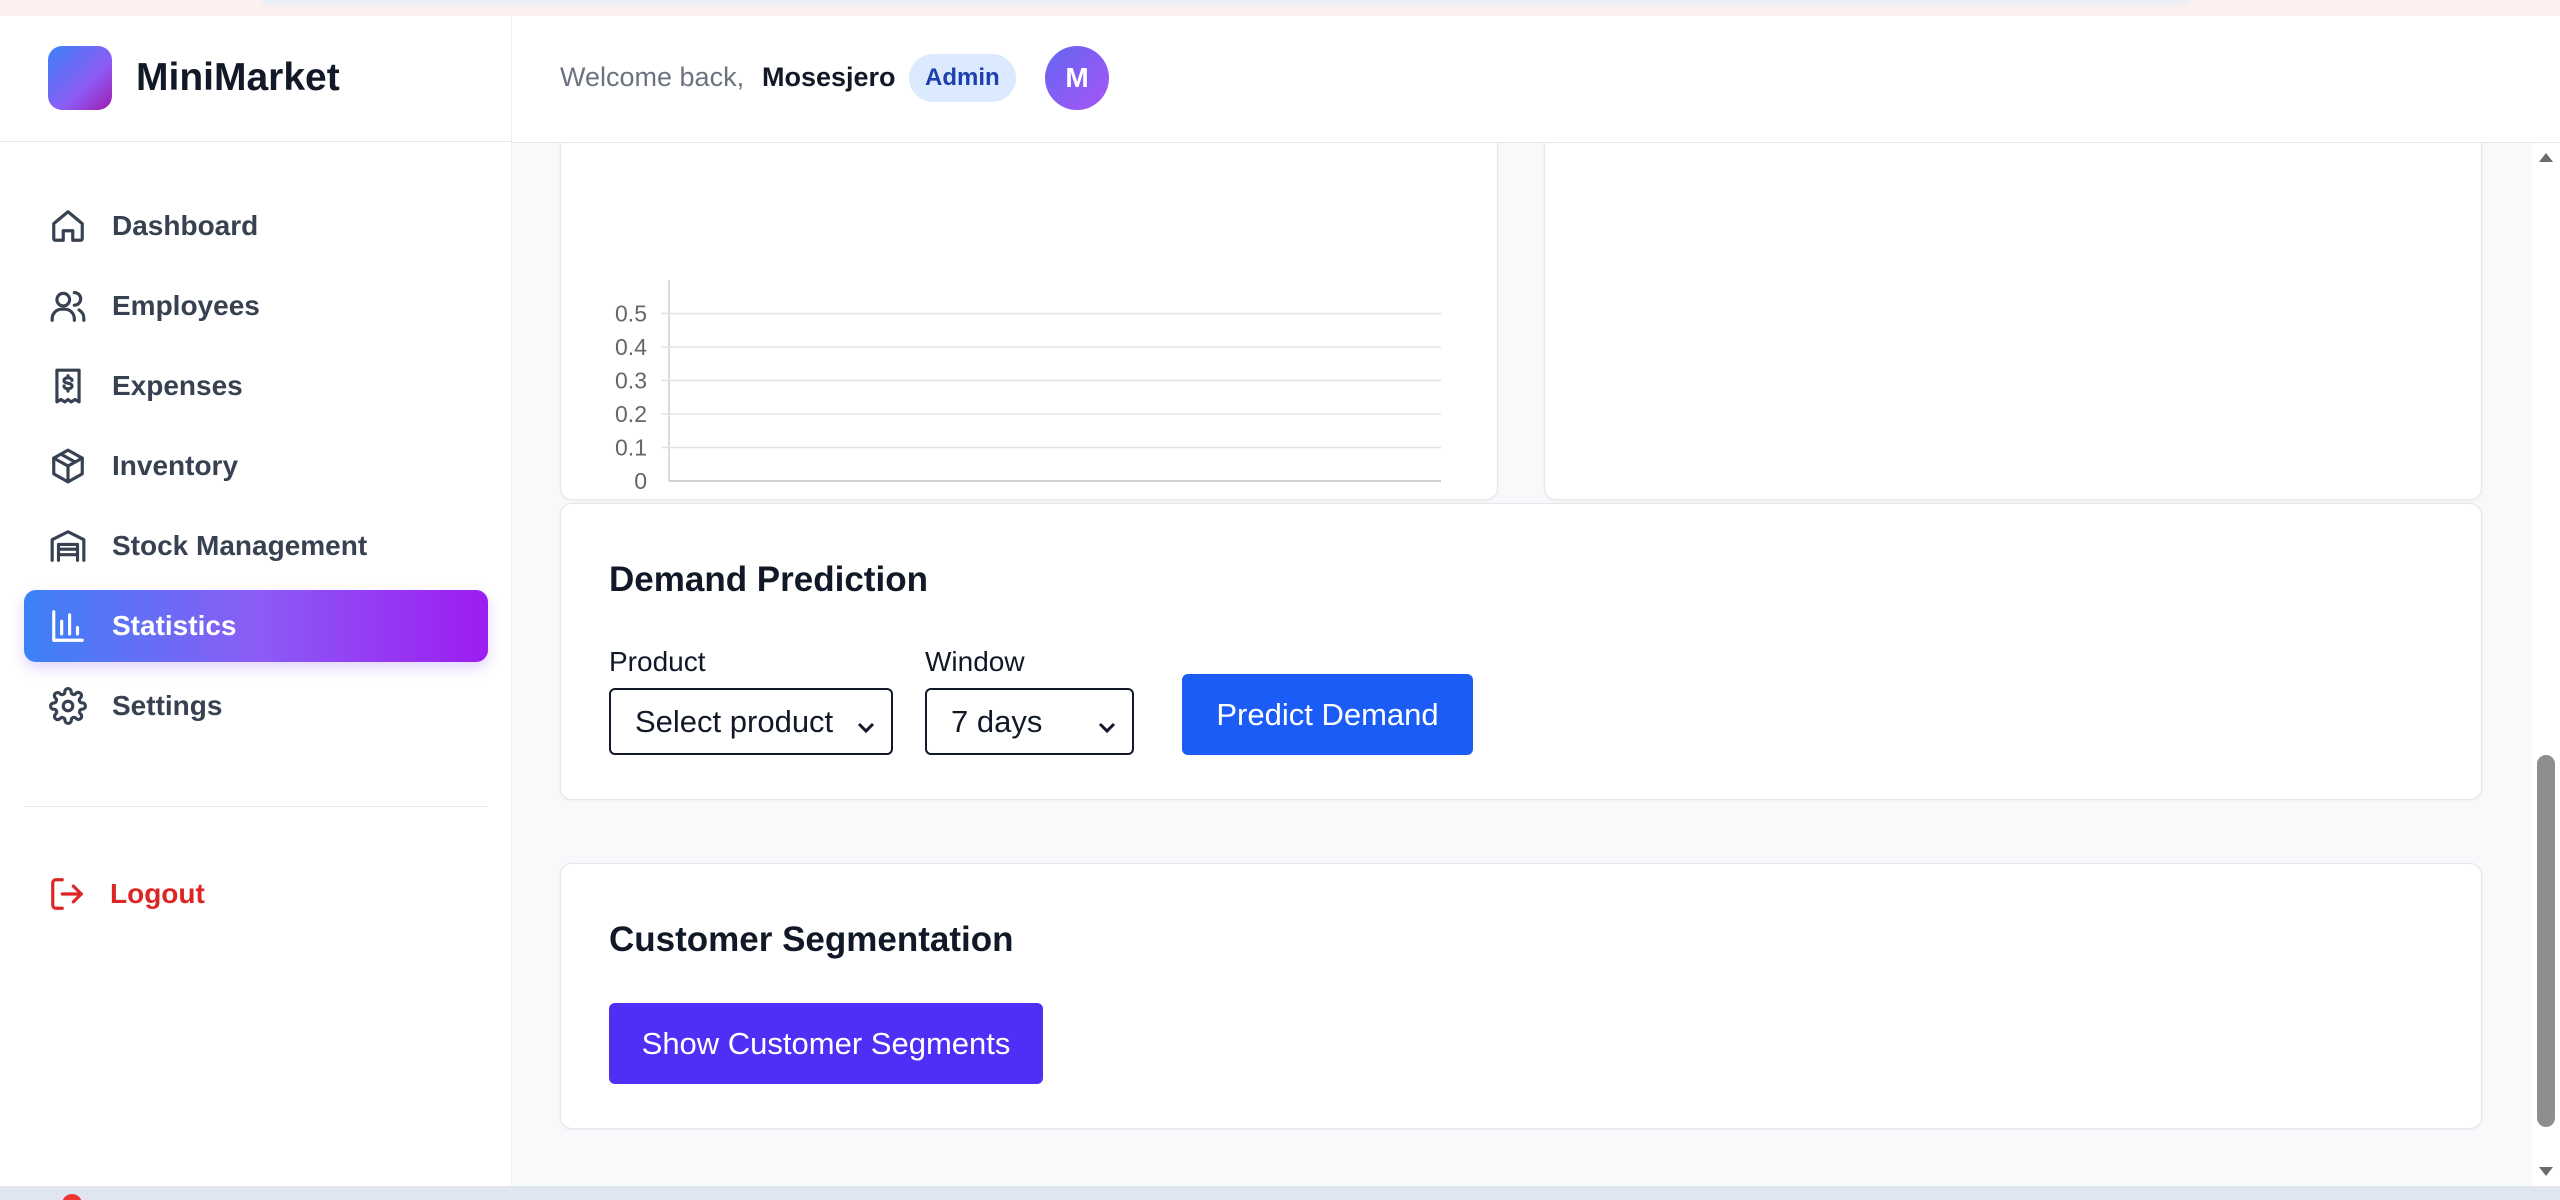  I want to click on chart-card: 0 0.1 0.2 0.3 0.4 0.5, so click(1029, 321).